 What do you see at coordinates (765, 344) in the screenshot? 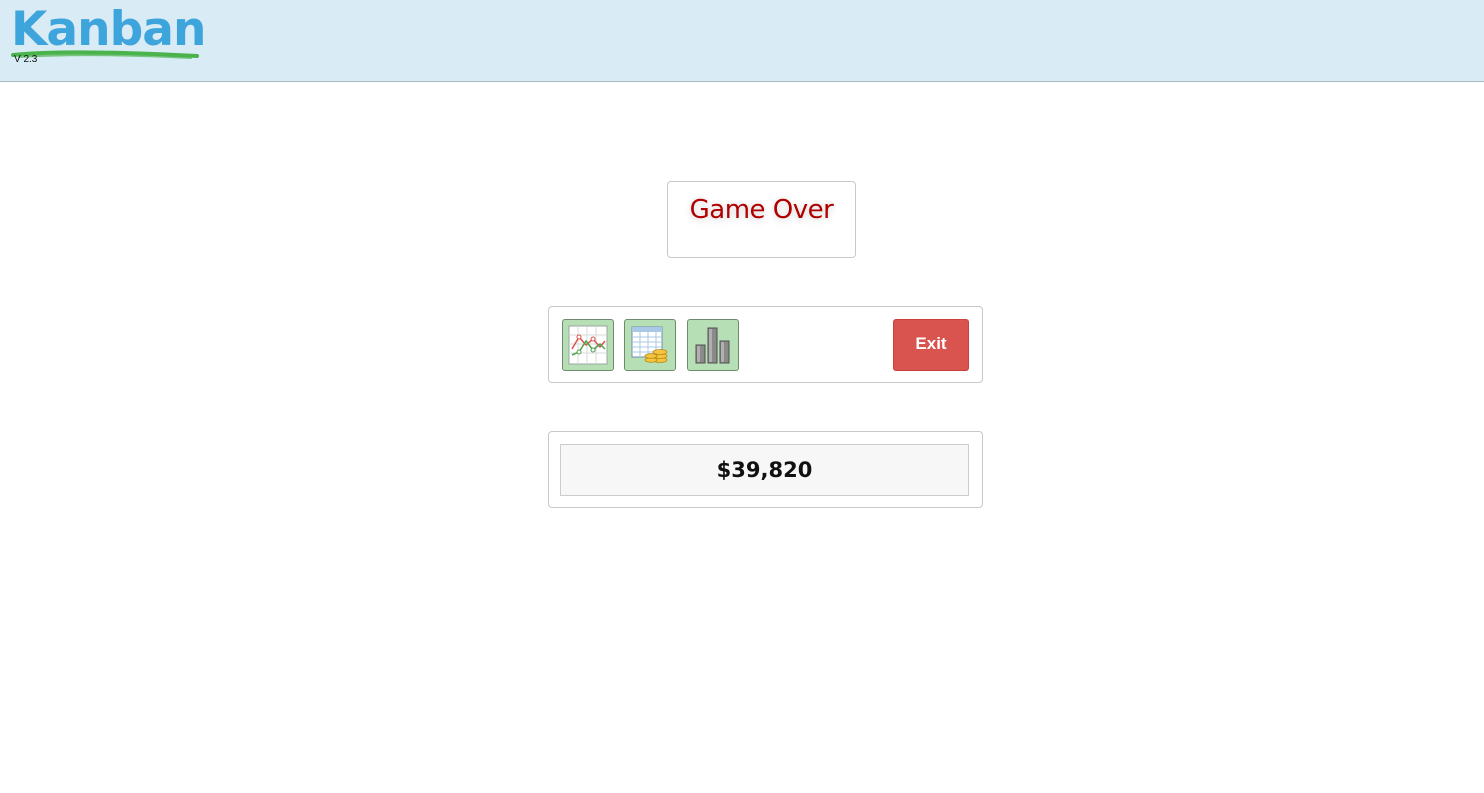
I see `action-toolbar: Exit` at bounding box center [765, 344].